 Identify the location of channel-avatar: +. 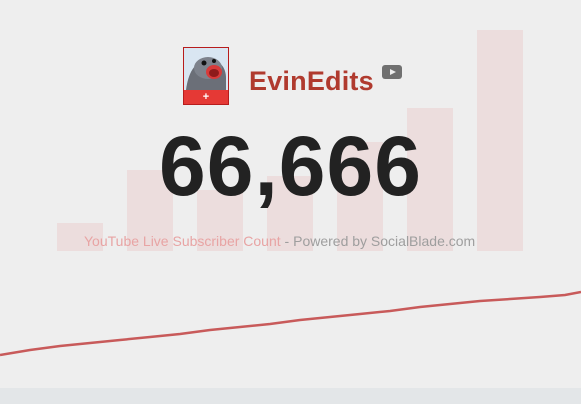
(206, 76).